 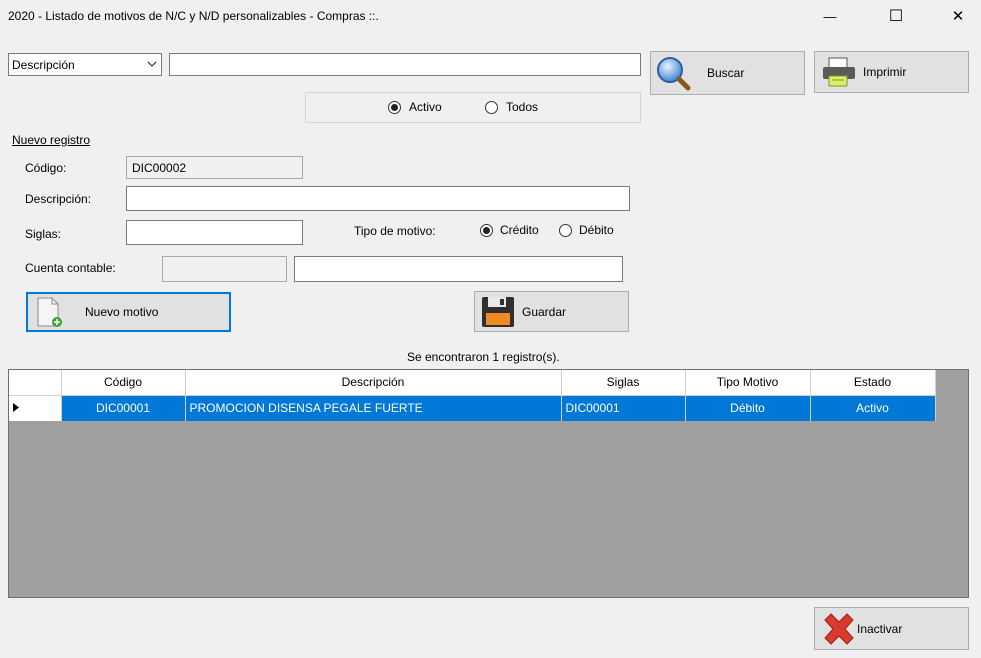 What do you see at coordinates (58, 199) in the screenshot?
I see `descripcion-label: Descripción:` at bounding box center [58, 199].